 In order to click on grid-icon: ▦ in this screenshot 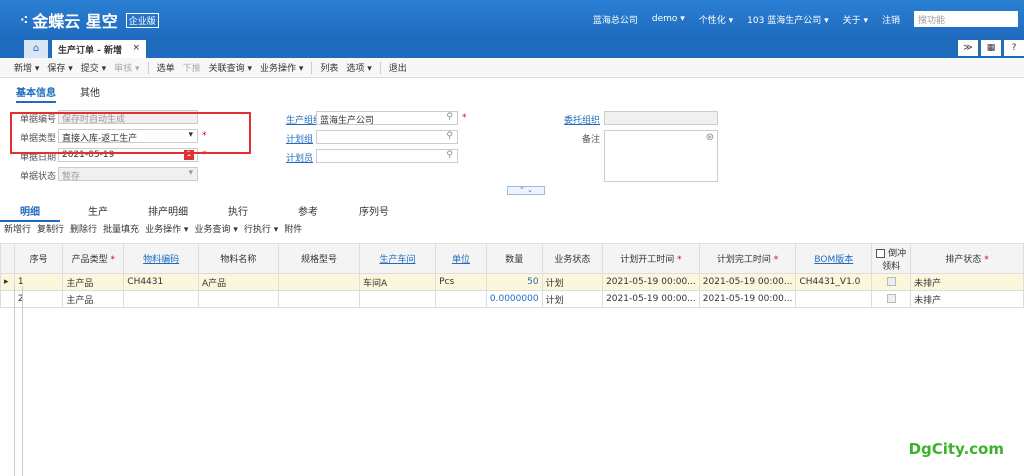, I will do `click(991, 48)`.